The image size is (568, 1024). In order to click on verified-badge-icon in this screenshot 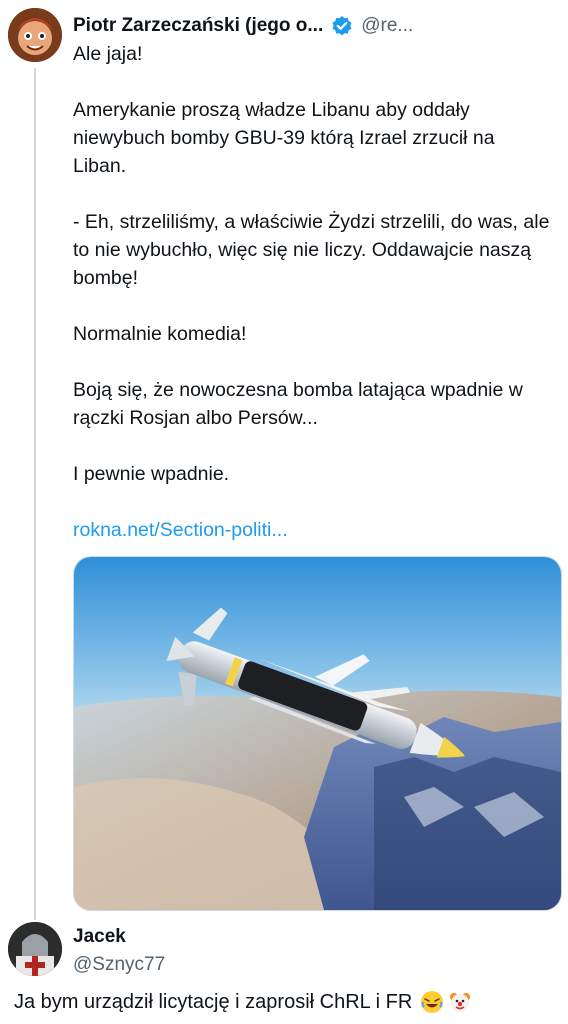, I will do `click(342, 26)`.